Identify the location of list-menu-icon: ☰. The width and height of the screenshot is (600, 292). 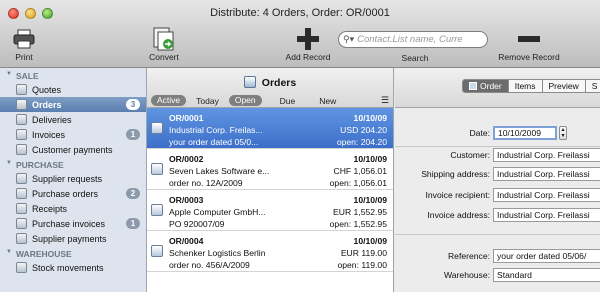
(385, 100).